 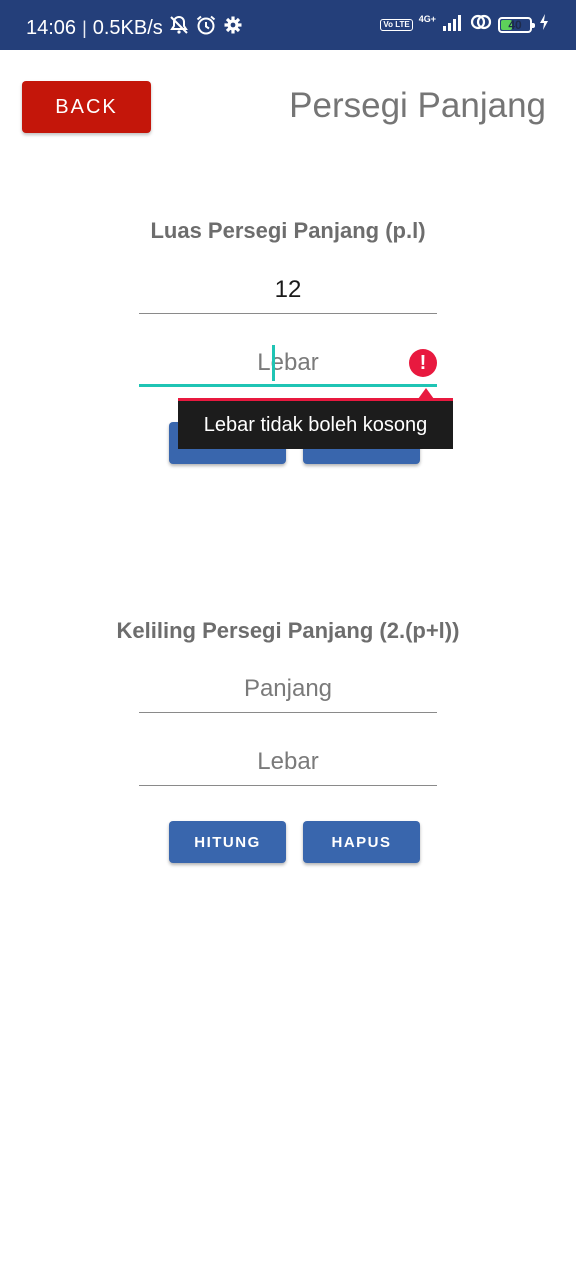 I want to click on charging-icon, so click(x=544, y=24).